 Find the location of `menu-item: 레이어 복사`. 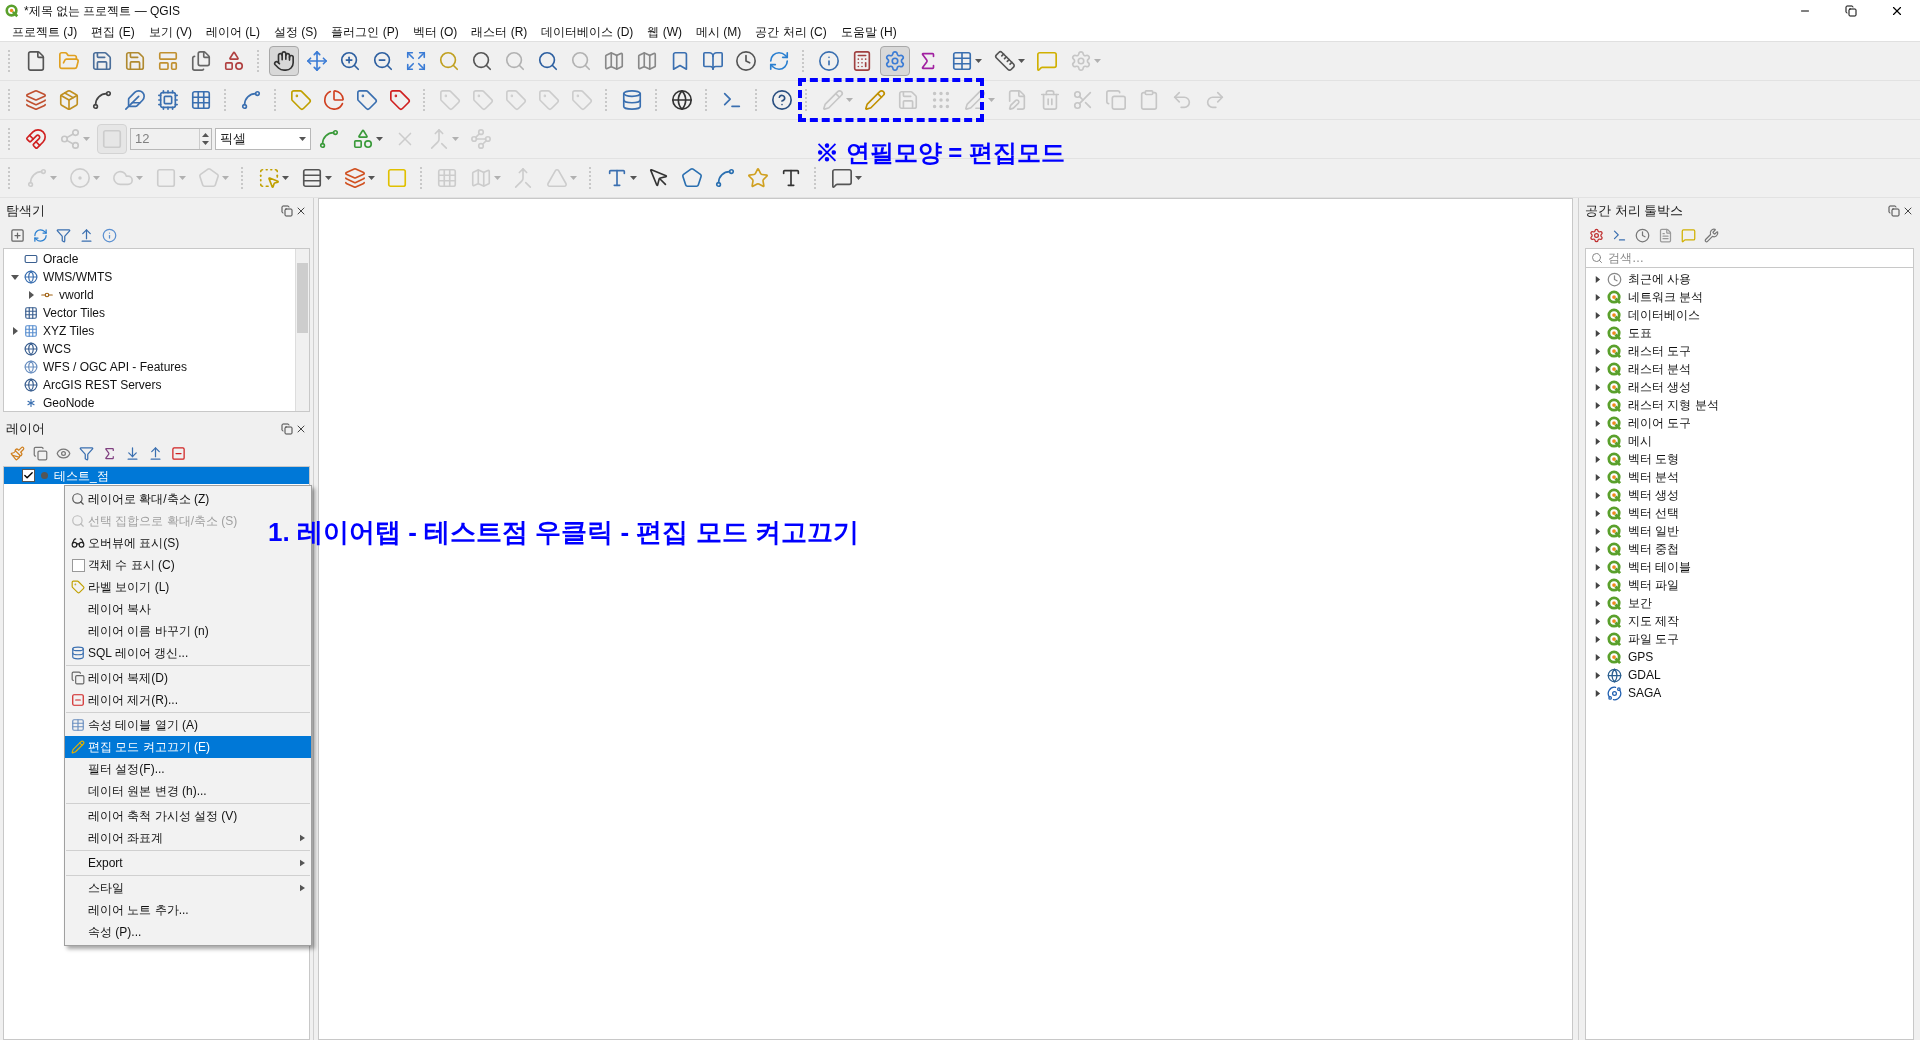

menu-item: 레이어 복사 is located at coordinates (188, 609).